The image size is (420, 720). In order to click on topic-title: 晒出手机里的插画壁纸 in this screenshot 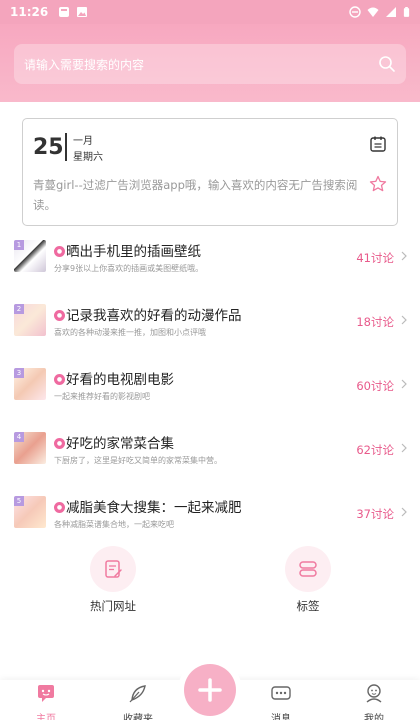, I will do `click(133, 252)`.